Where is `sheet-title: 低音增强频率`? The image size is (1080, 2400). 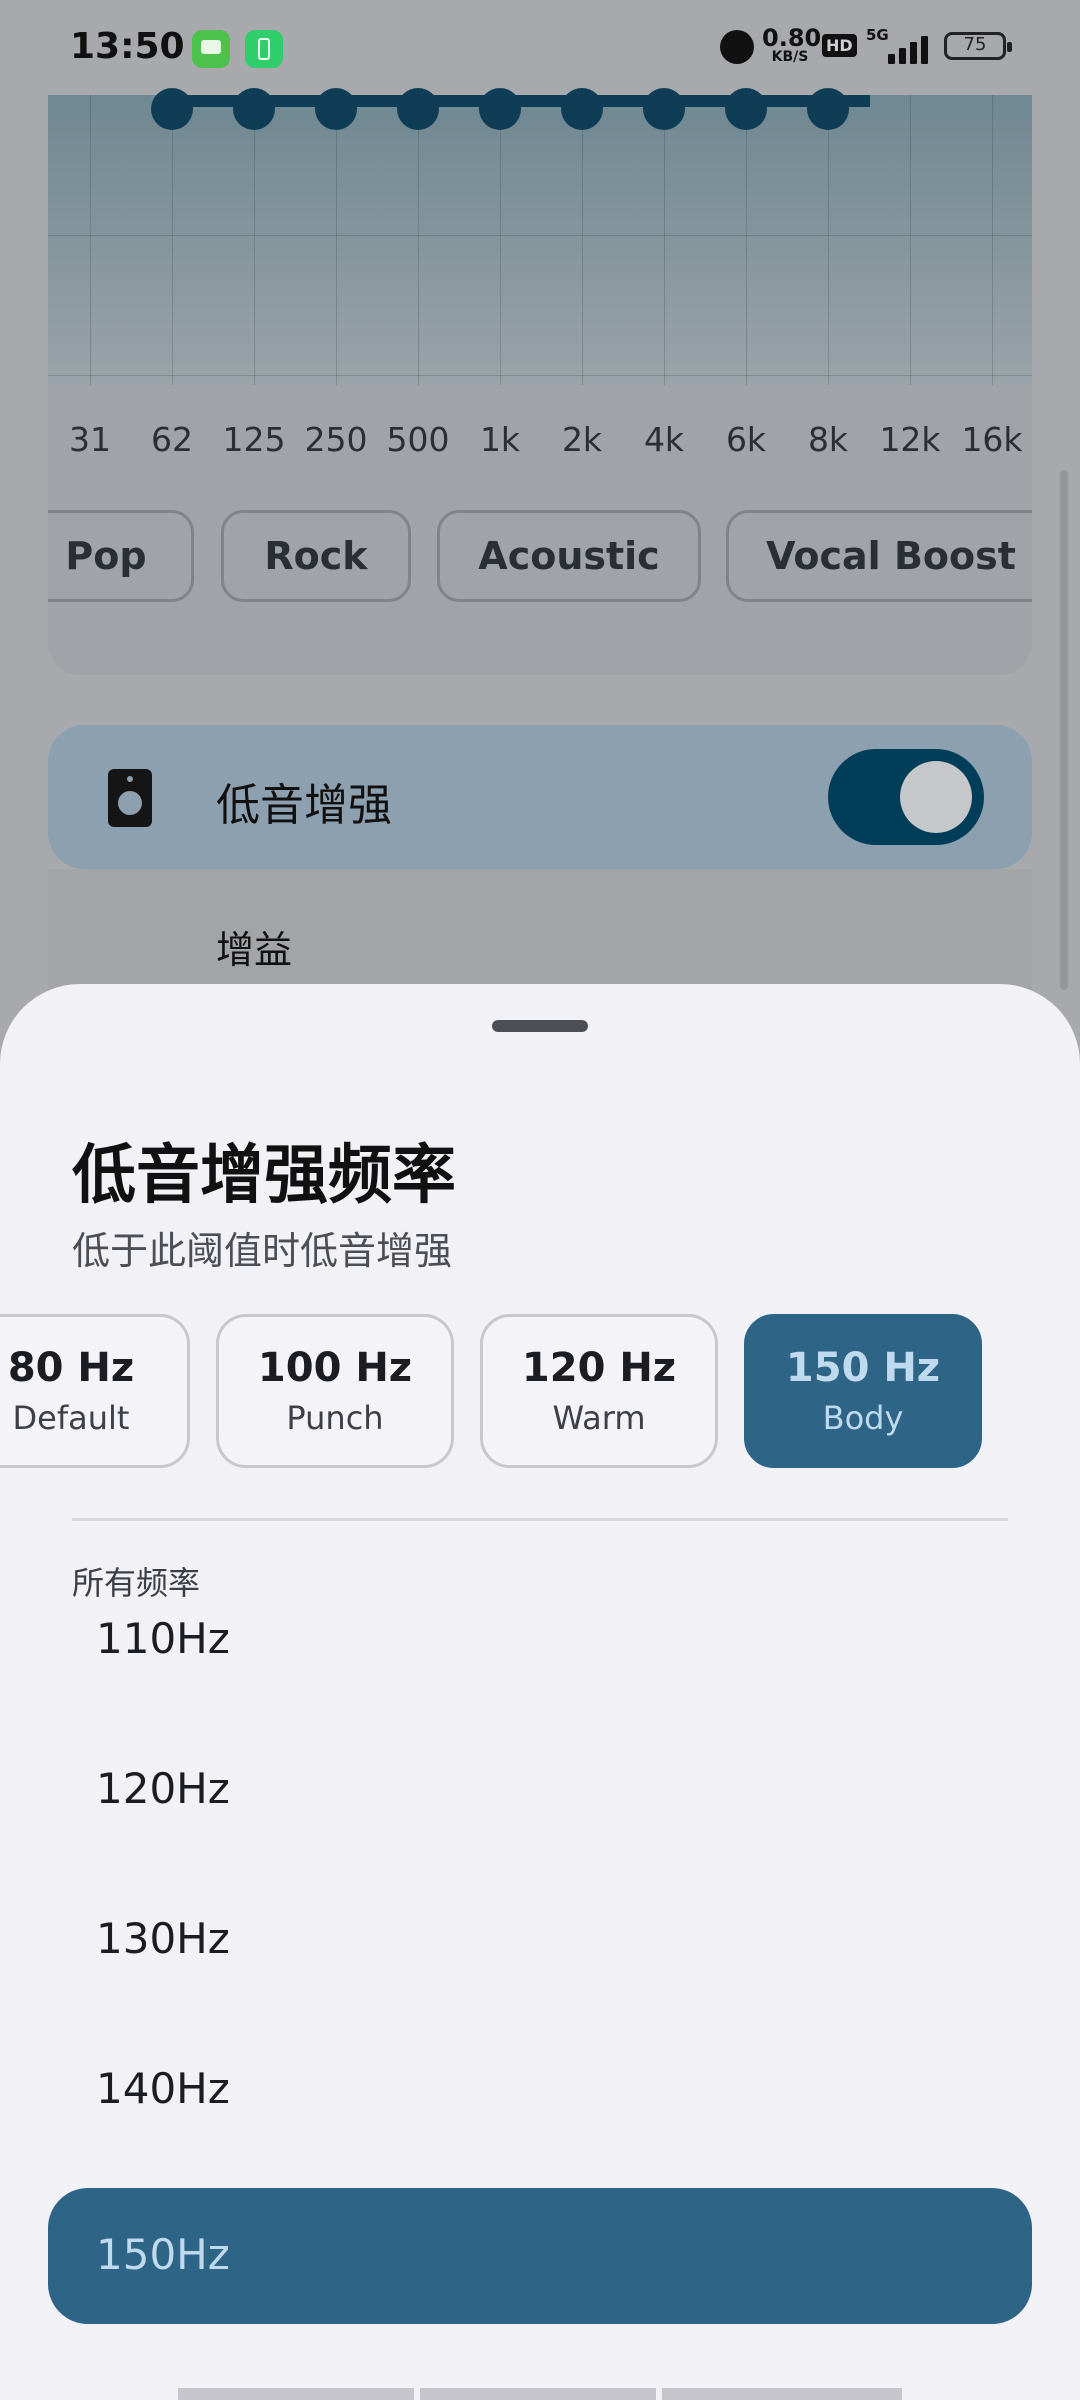 sheet-title: 低音增强频率 is located at coordinates (264, 1176).